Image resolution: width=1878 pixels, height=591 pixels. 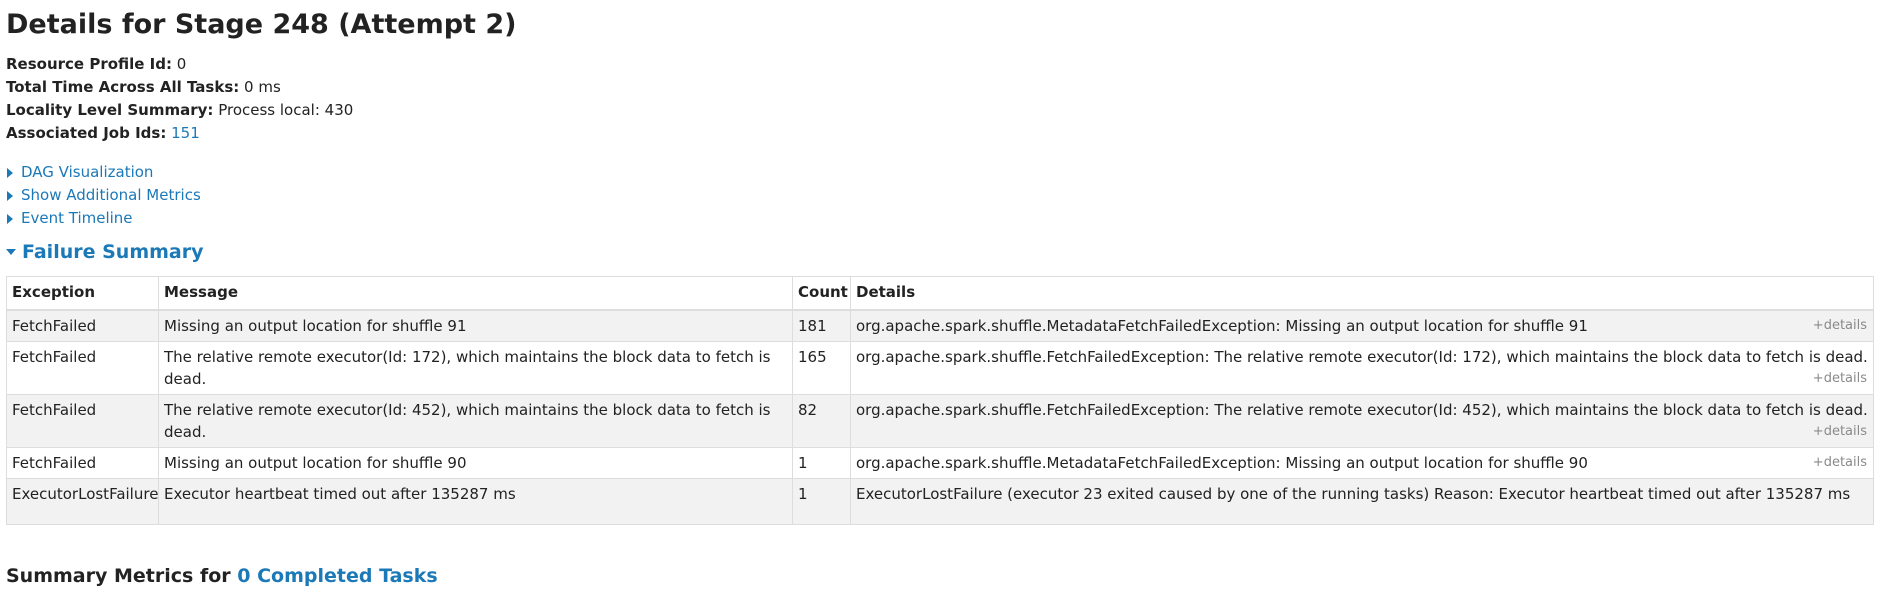 I want to click on info-label: Locality Level Summary:, so click(x=110, y=110).